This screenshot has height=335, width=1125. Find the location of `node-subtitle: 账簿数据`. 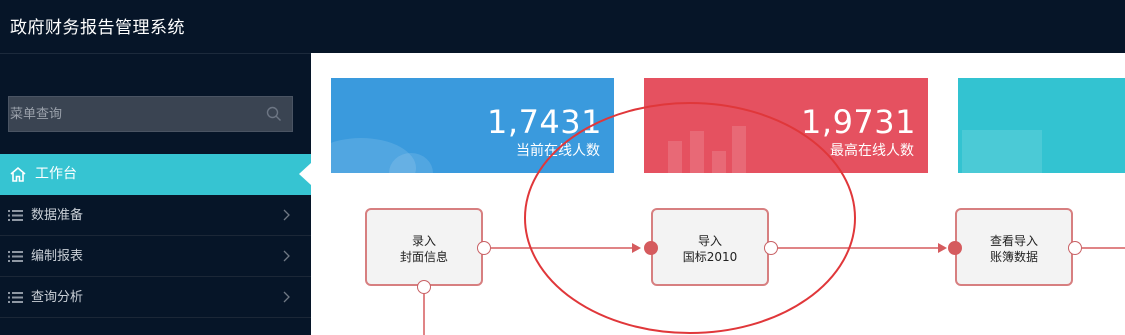

node-subtitle: 账簿数据 is located at coordinates (1013, 257).